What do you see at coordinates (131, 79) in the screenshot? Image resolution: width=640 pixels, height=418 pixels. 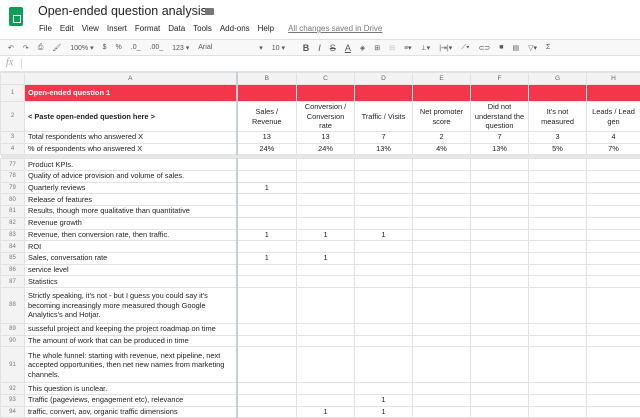 I see `column-header-a: A` at bounding box center [131, 79].